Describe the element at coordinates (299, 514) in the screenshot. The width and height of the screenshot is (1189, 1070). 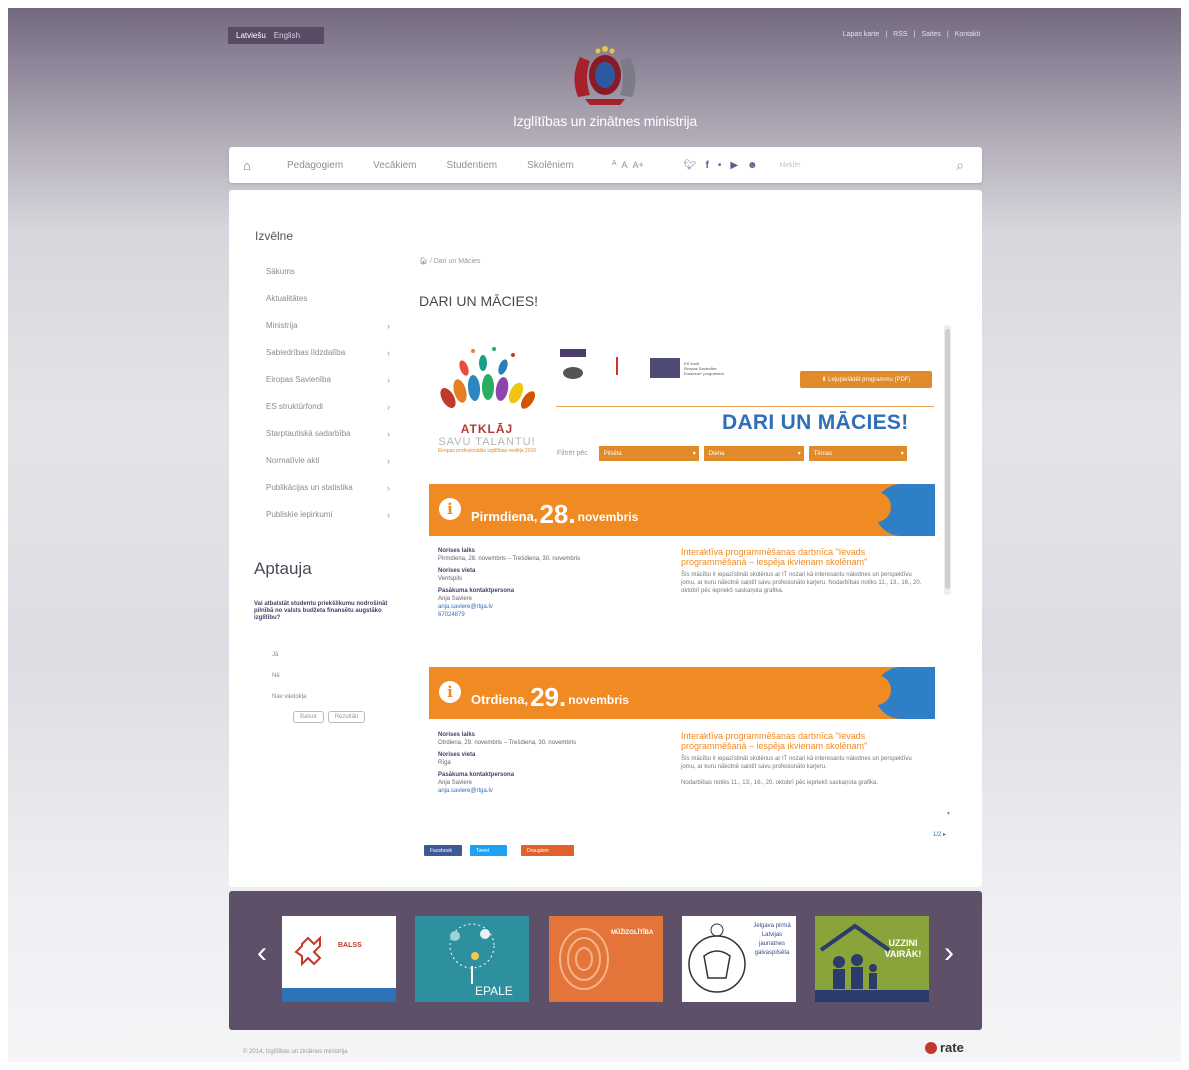
I see `sidebar-item-label: Publiskie iepirkumi` at that location.